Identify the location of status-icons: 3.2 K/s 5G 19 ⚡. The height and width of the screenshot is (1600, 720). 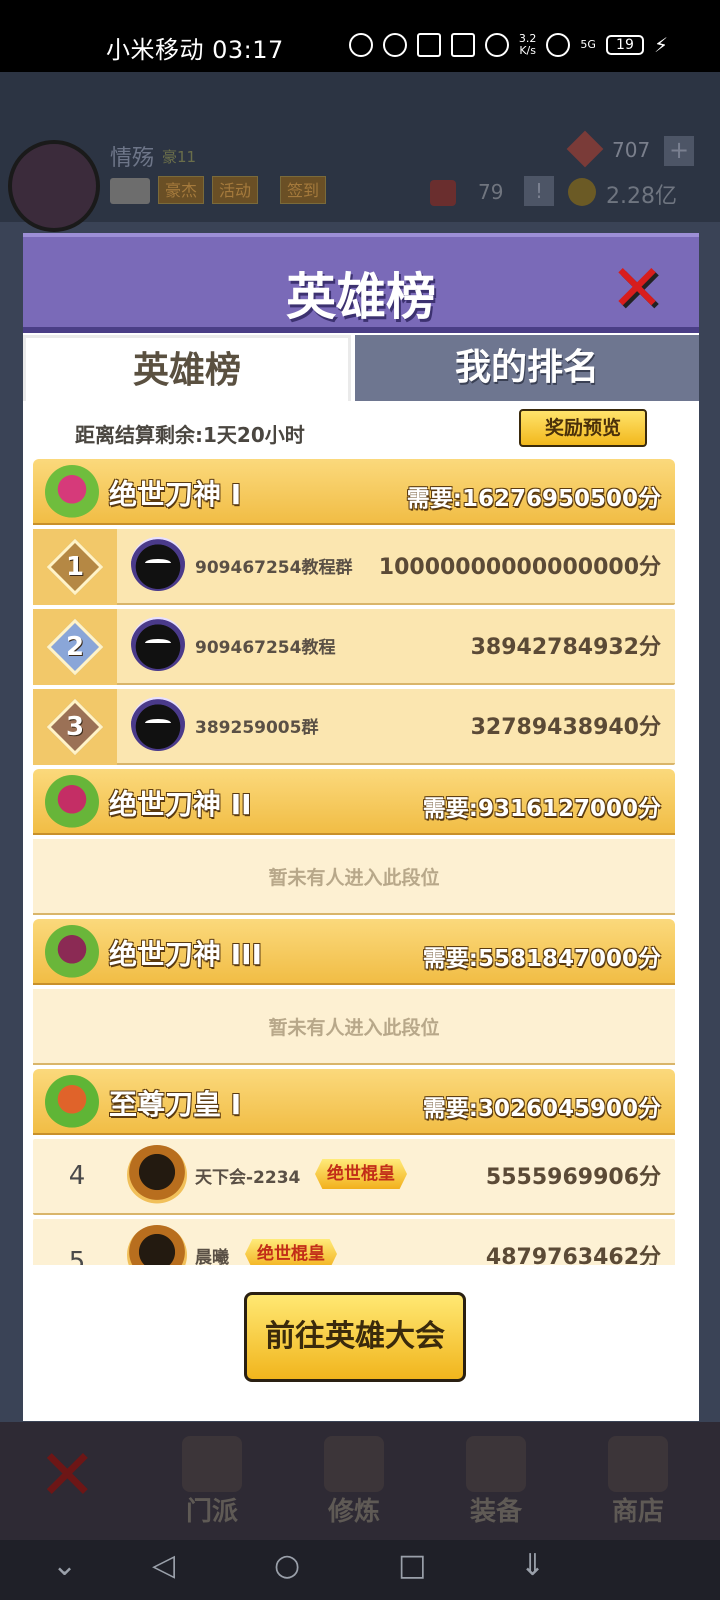
(508, 45).